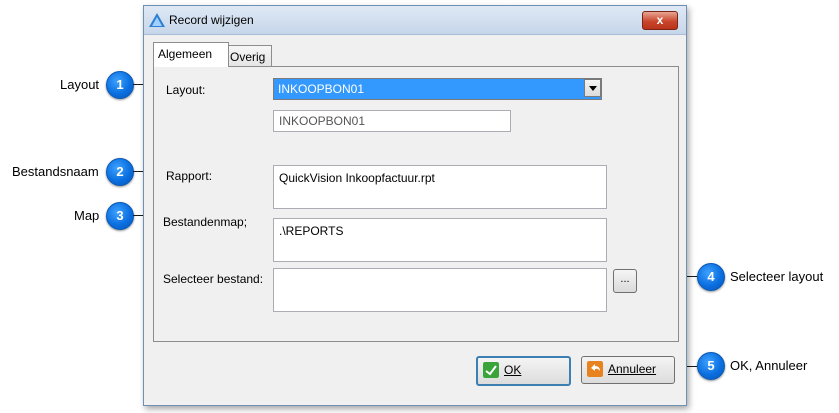 Image resolution: width=839 pixels, height=413 pixels. What do you see at coordinates (80, 84) in the screenshot?
I see `callout-label-layout: Layout` at bounding box center [80, 84].